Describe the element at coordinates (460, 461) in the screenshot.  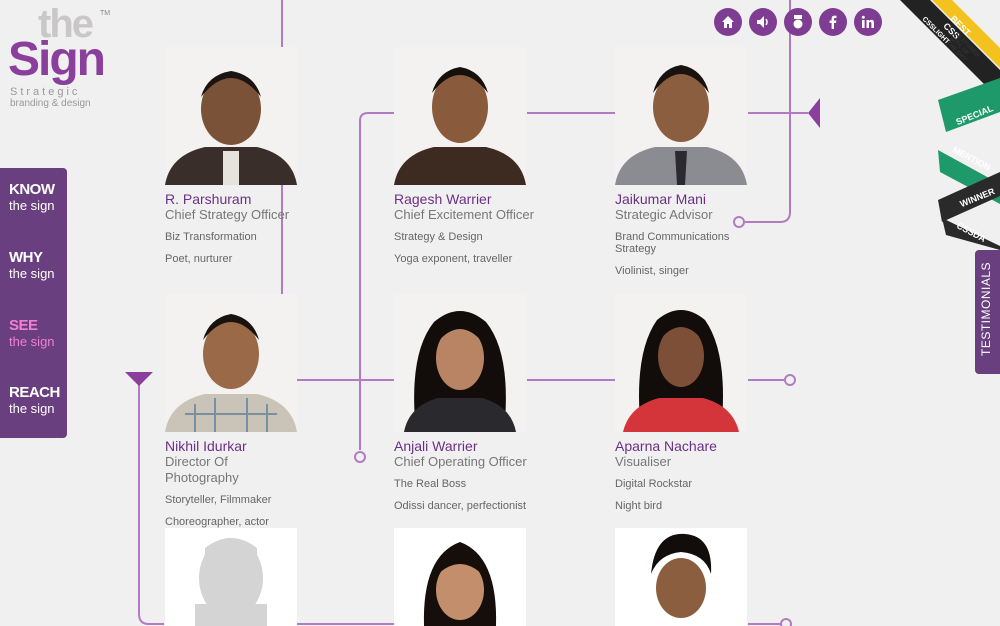
I see `person-title: Chief Operating Officer` at that location.